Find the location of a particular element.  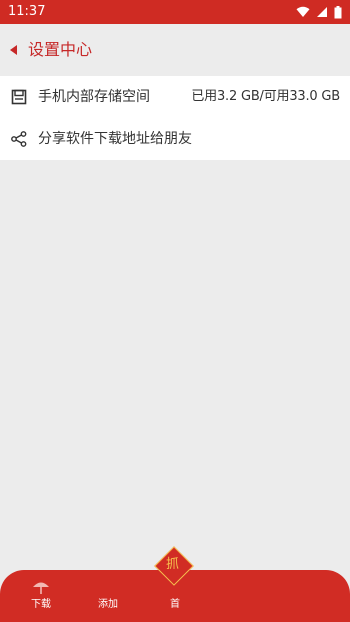

settings-list: 手机内部存储空间 已用3.2 GB/可用33.0 GB 分享软件下载地址给朋友 is located at coordinates (175, 118).